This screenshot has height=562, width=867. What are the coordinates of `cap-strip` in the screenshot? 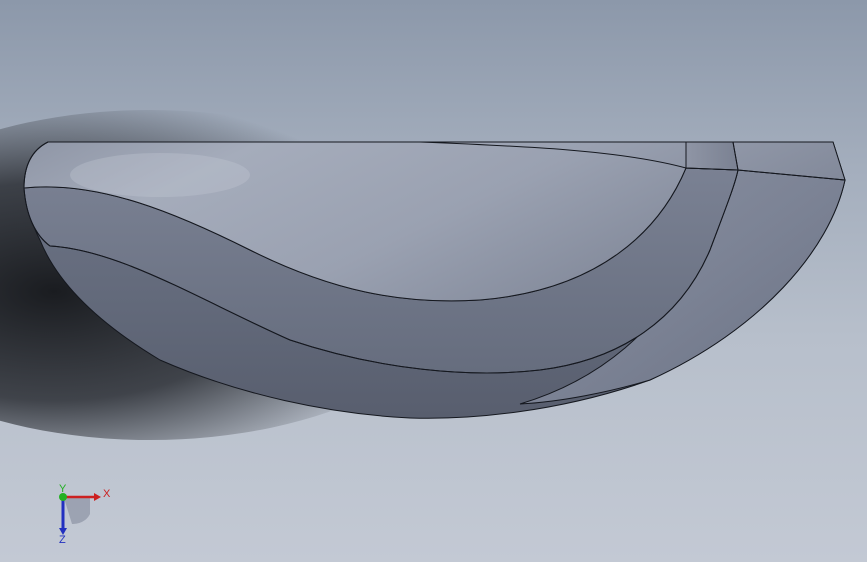 It's located at (712, 156).